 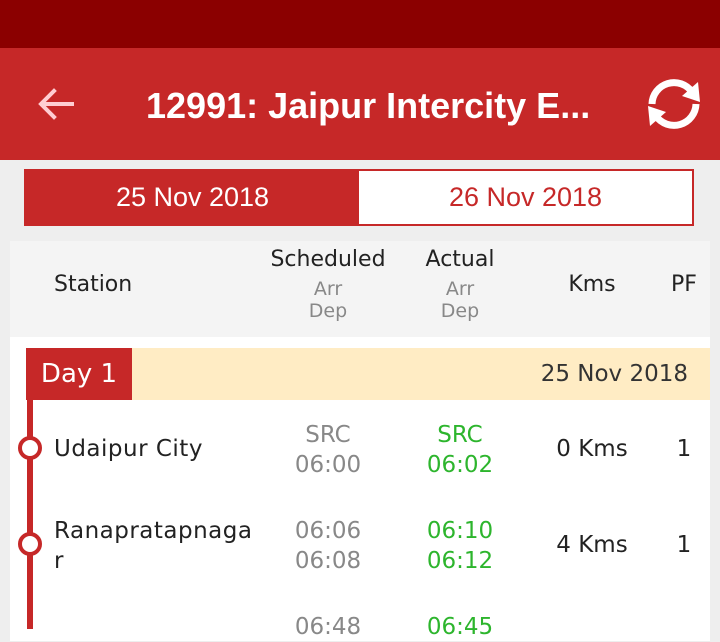 I want to click on day-badge: Day 1, so click(x=79, y=374).